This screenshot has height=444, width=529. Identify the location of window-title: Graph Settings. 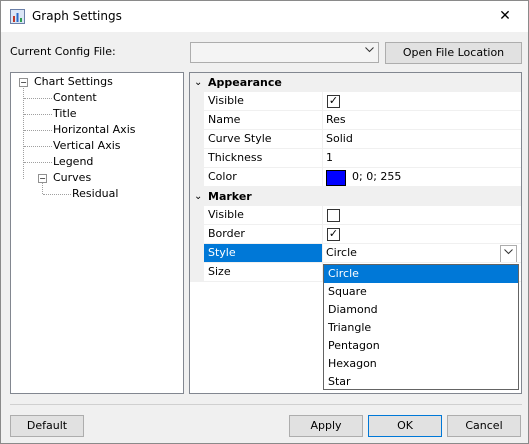
(77, 16).